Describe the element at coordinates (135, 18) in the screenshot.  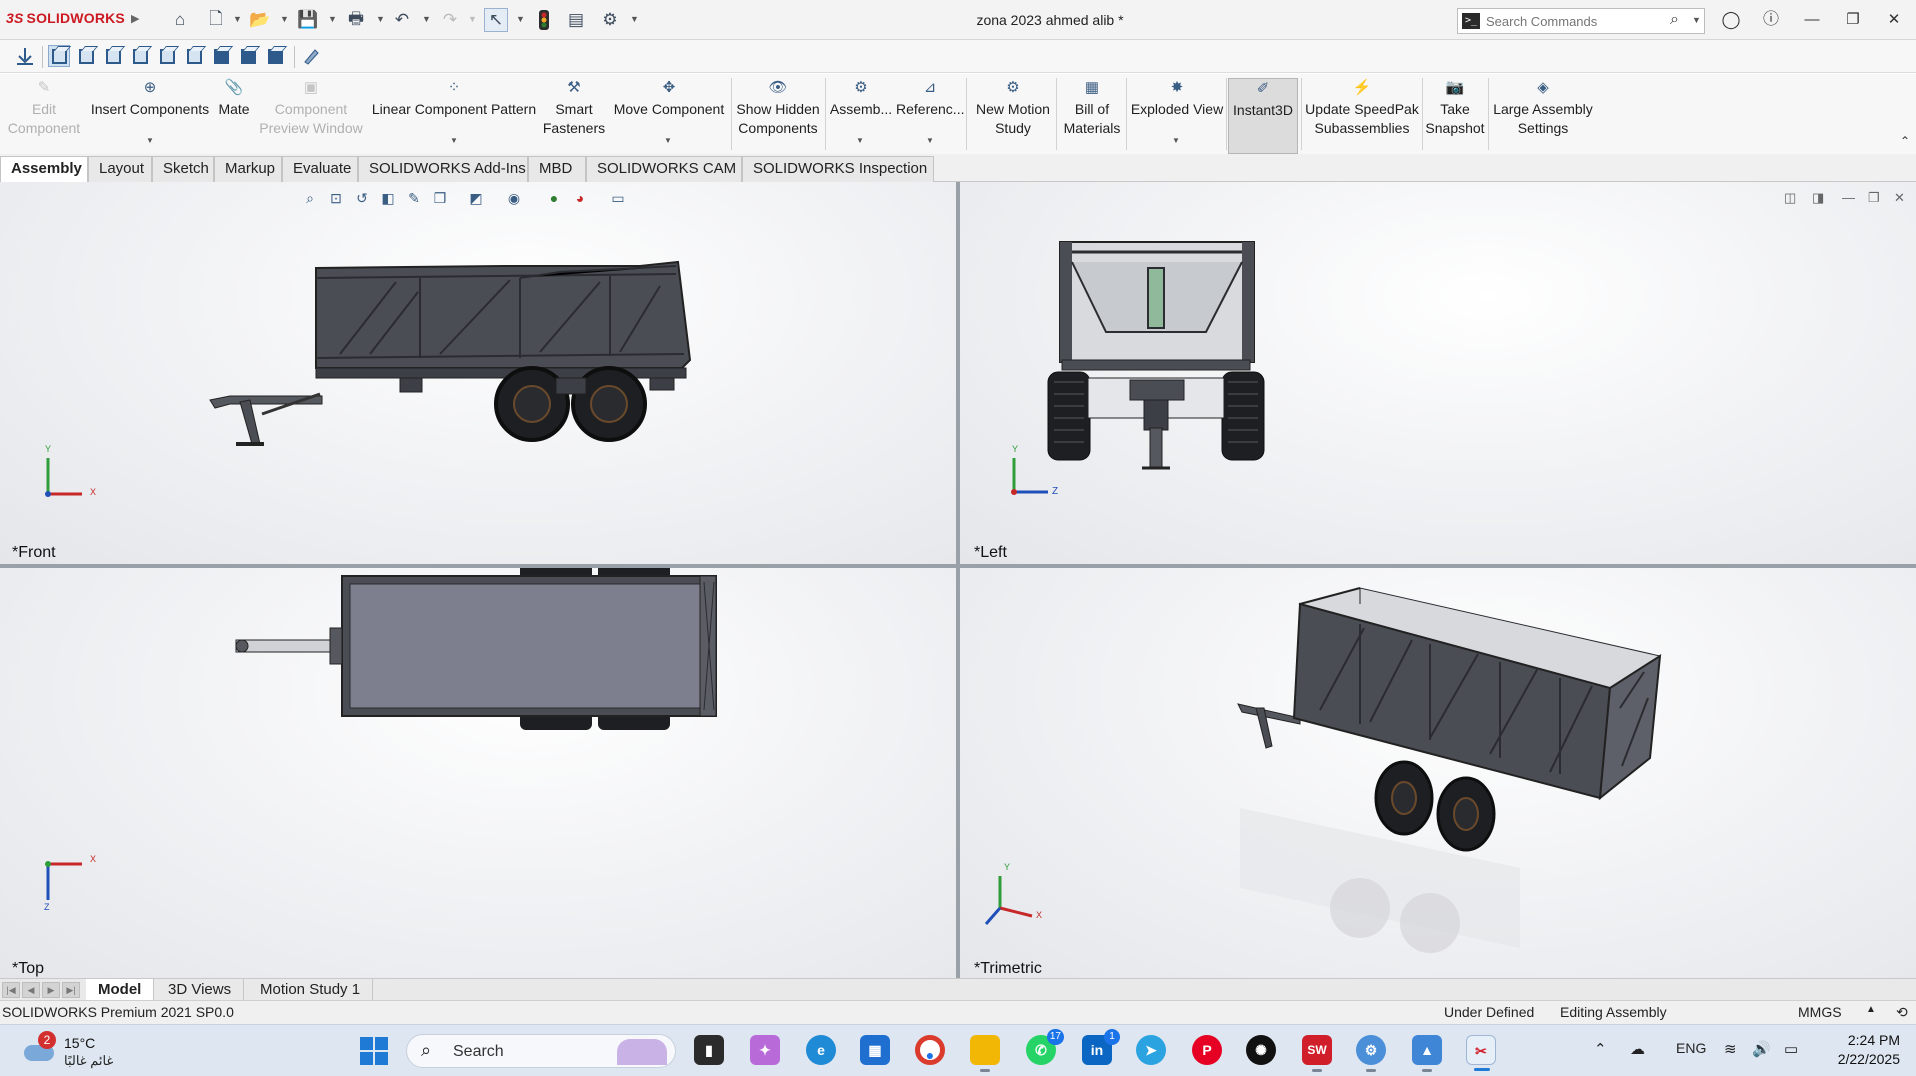
I see `menu-expand-icon: ▶` at that location.